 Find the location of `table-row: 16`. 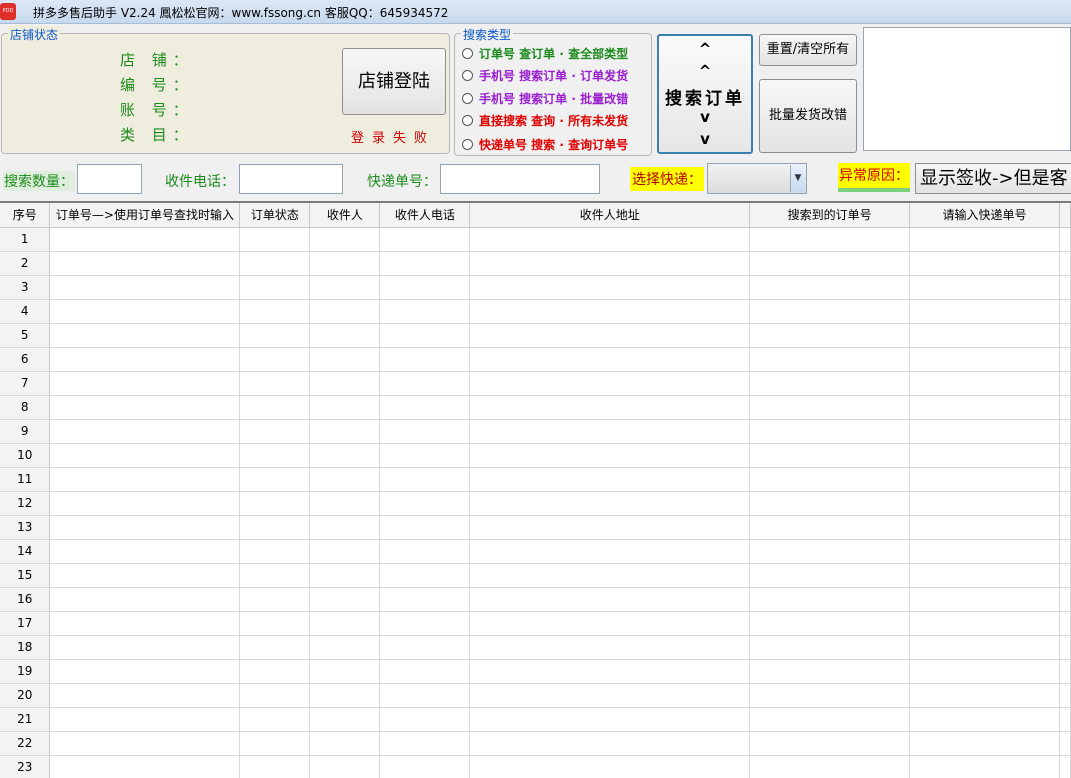

table-row: 16 is located at coordinates (535, 599).